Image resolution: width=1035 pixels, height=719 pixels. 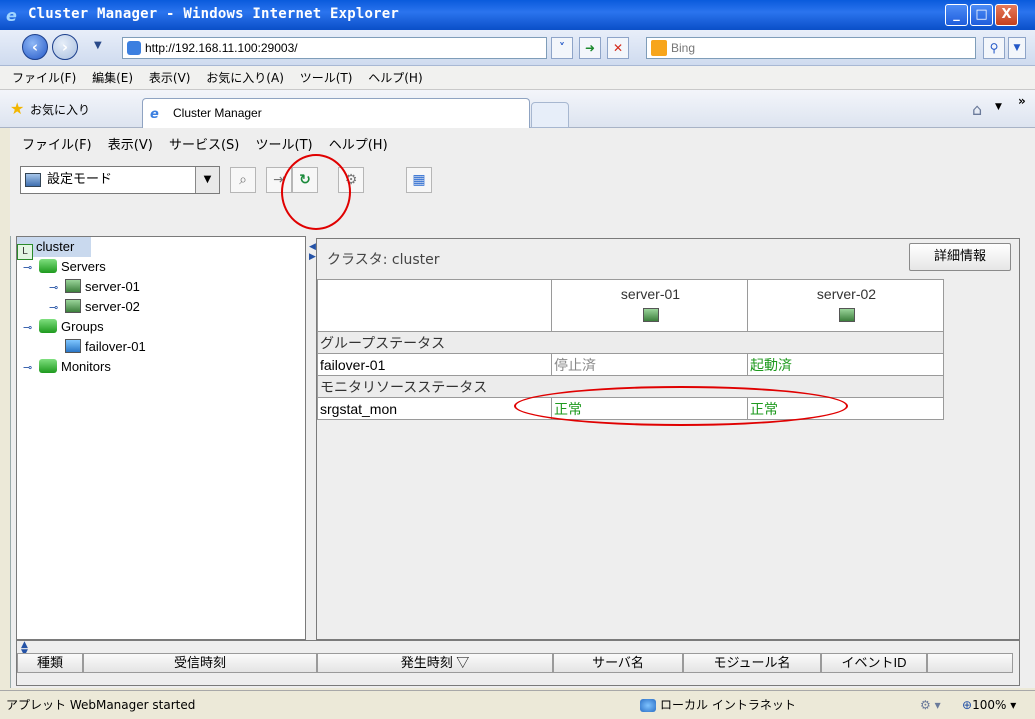 What do you see at coordinates (115, 346) in the screenshot?
I see `tree-group-label: failover-01` at bounding box center [115, 346].